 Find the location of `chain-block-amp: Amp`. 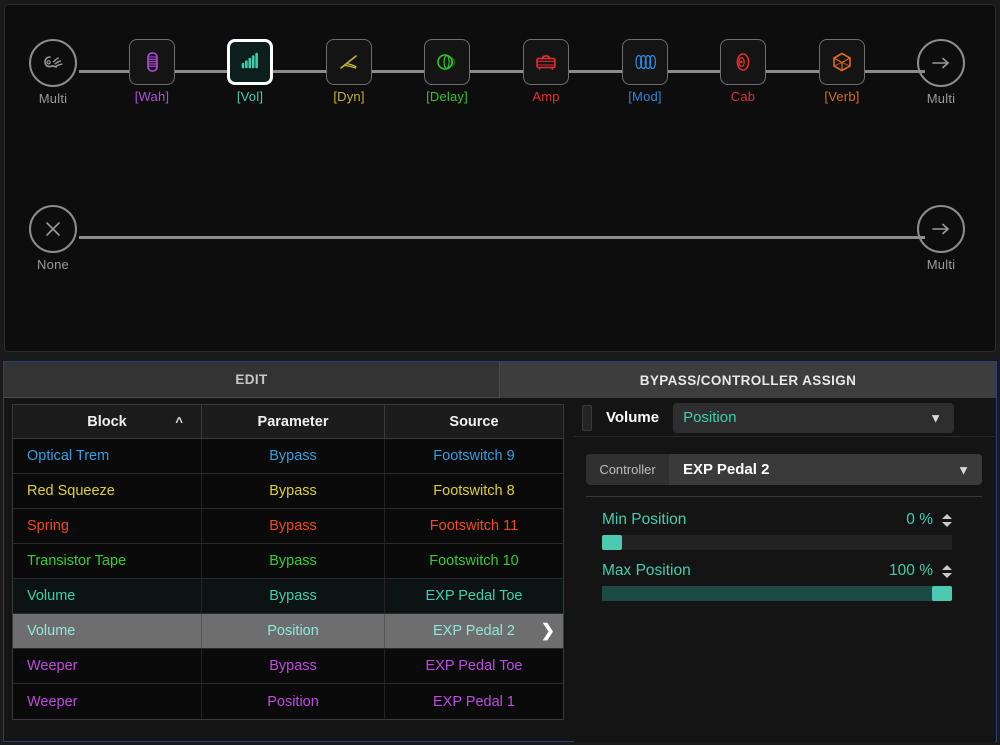

chain-block-amp: Amp is located at coordinates (546, 71).